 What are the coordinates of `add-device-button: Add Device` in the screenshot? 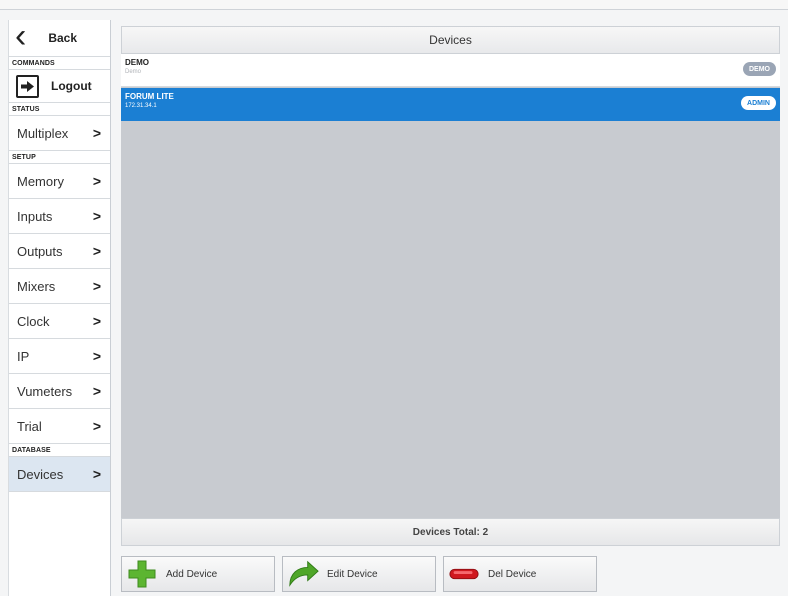 It's located at (198, 574).